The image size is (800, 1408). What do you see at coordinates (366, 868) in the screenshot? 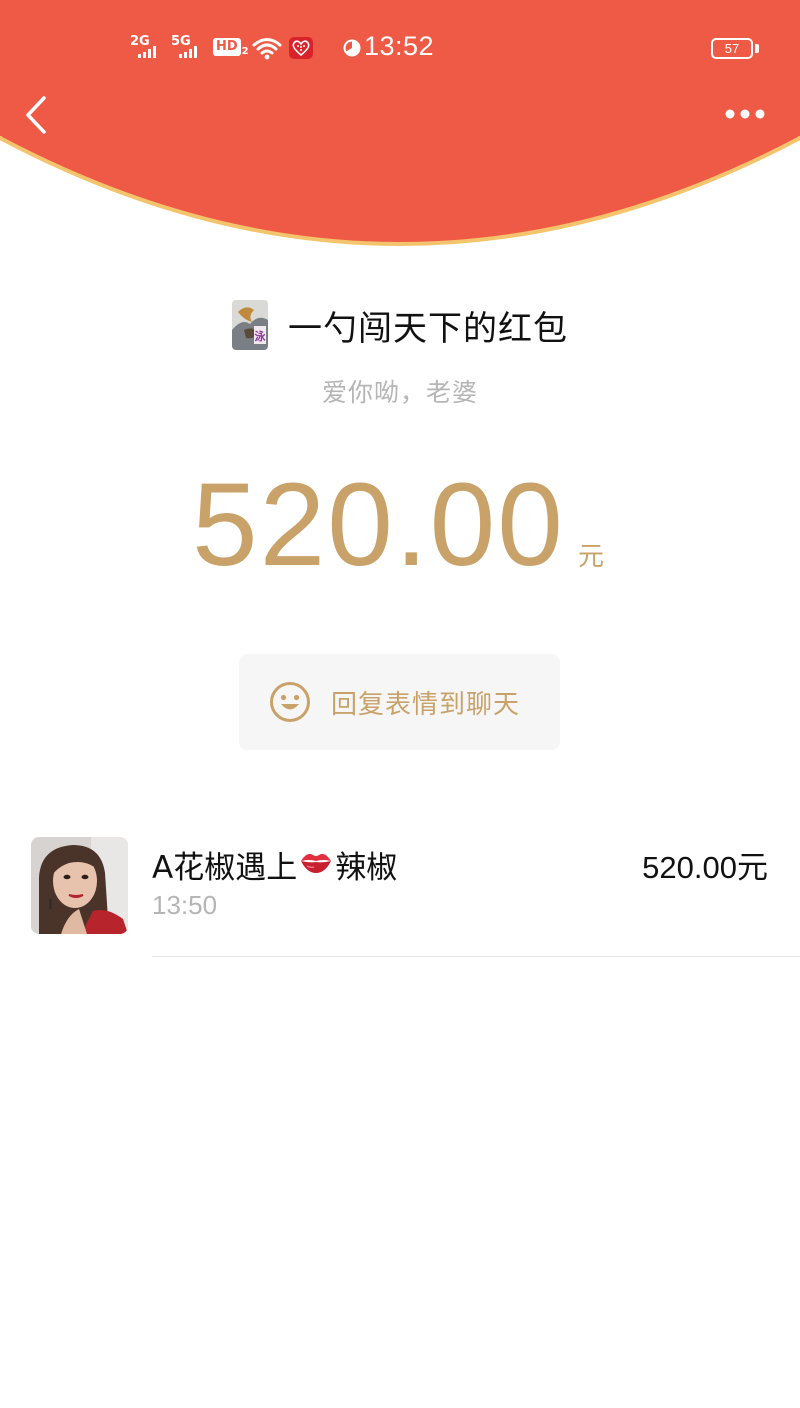
I see `record-name-suffix: 辣椒` at bounding box center [366, 868].